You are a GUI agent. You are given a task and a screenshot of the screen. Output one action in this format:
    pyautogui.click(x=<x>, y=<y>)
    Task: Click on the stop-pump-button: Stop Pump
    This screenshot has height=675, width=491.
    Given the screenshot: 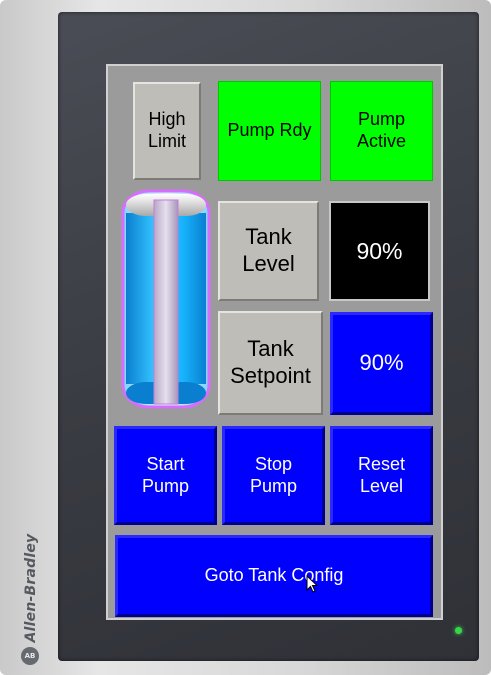 What is the action you would take?
    pyautogui.click(x=273, y=475)
    